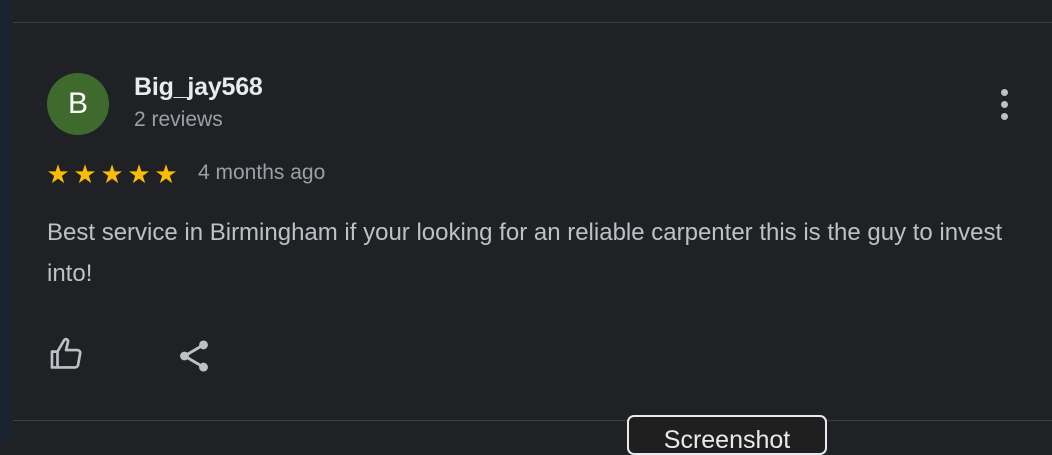 The width and height of the screenshot is (1052, 455). I want to click on reviewer-name: Big_jay568, so click(198, 87).